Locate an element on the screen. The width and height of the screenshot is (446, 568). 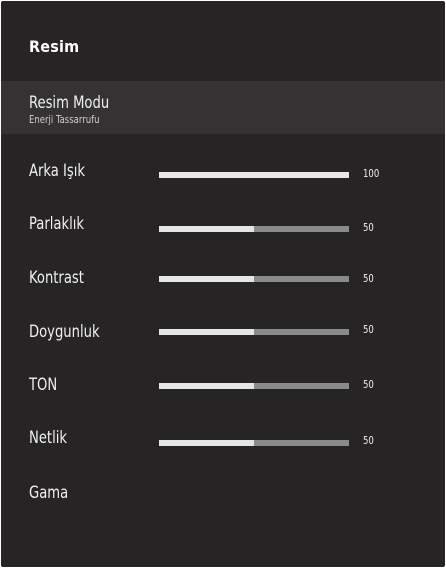
backlight-label: Arka Işık is located at coordinates (57, 171).